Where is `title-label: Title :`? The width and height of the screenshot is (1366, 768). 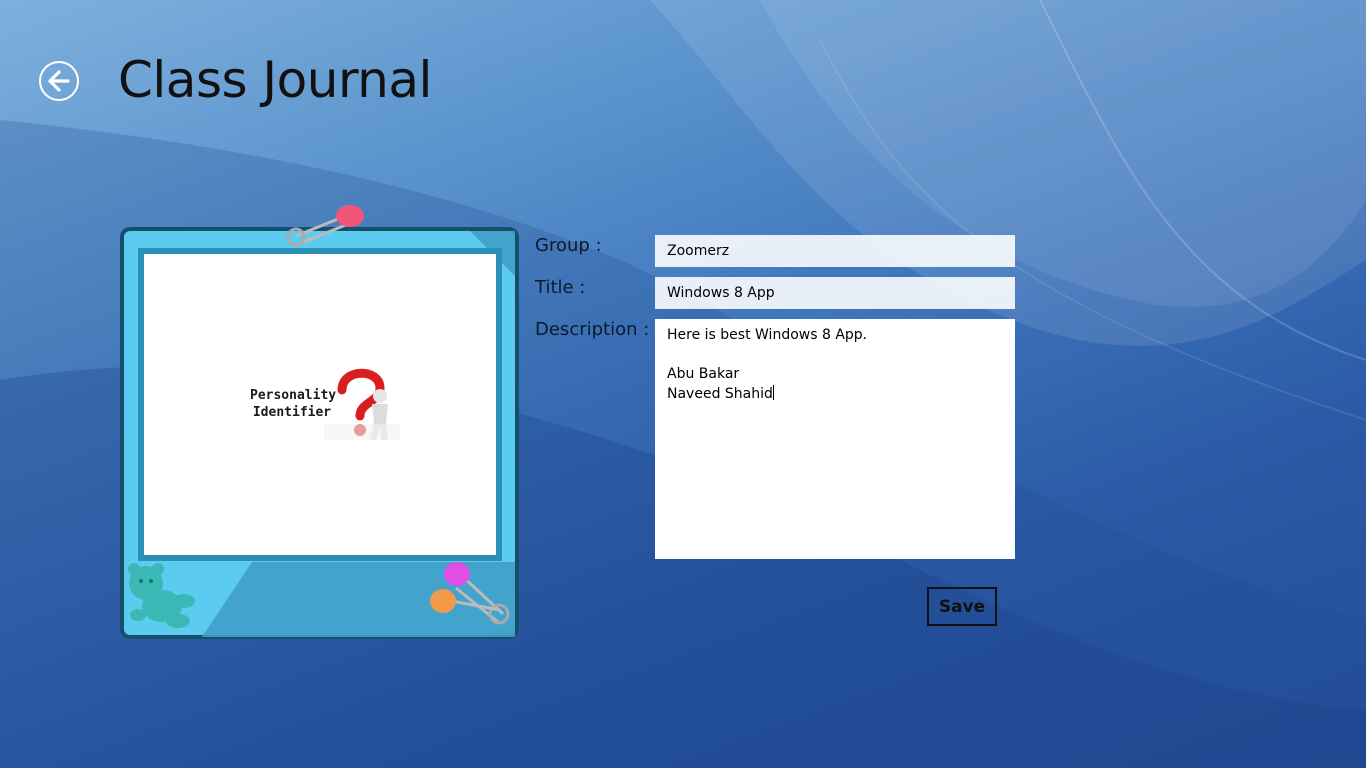
title-label: Title : is located at coordinates (560, 287).